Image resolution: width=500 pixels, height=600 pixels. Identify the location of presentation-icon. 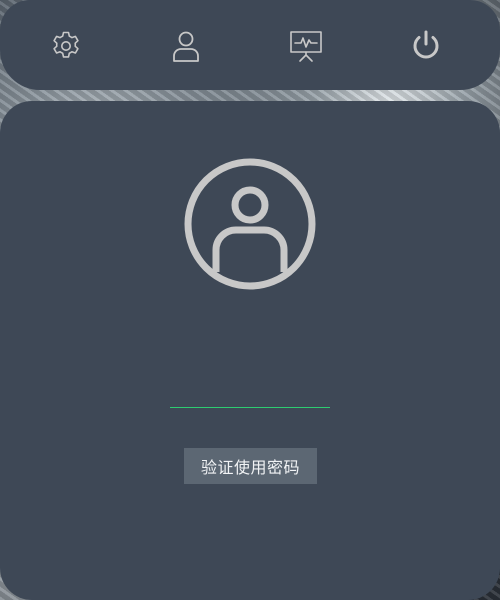
(306, 46).